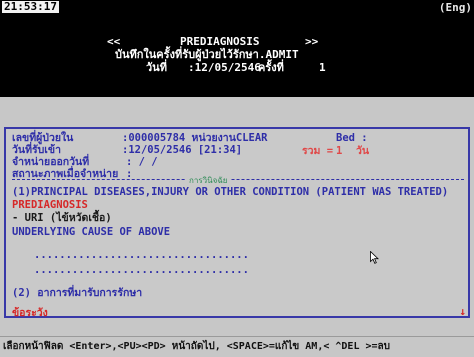 The width and height of the screenshot is (474, 357). I want to click on header-separator, so click(237, 112).